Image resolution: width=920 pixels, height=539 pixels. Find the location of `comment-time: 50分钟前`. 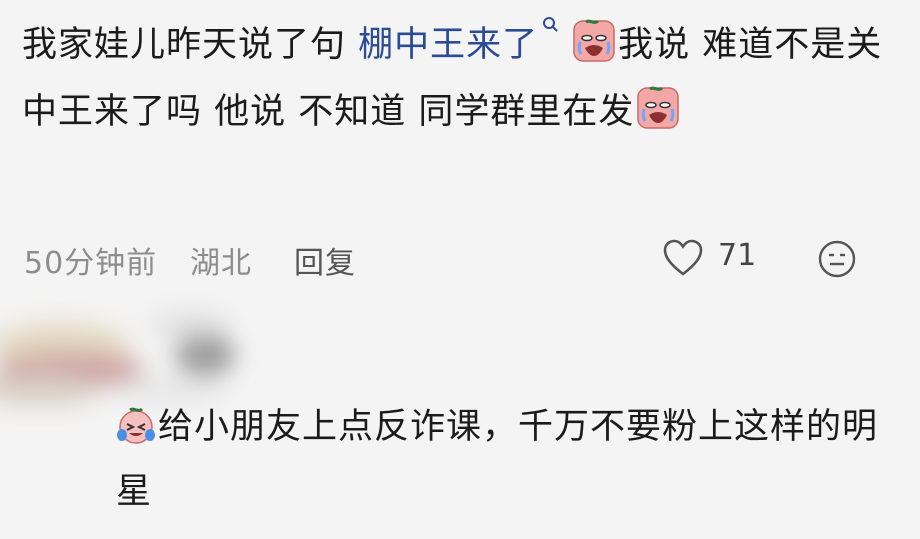

comment-time: 50分钟前 is located at coordinates (91, 263).